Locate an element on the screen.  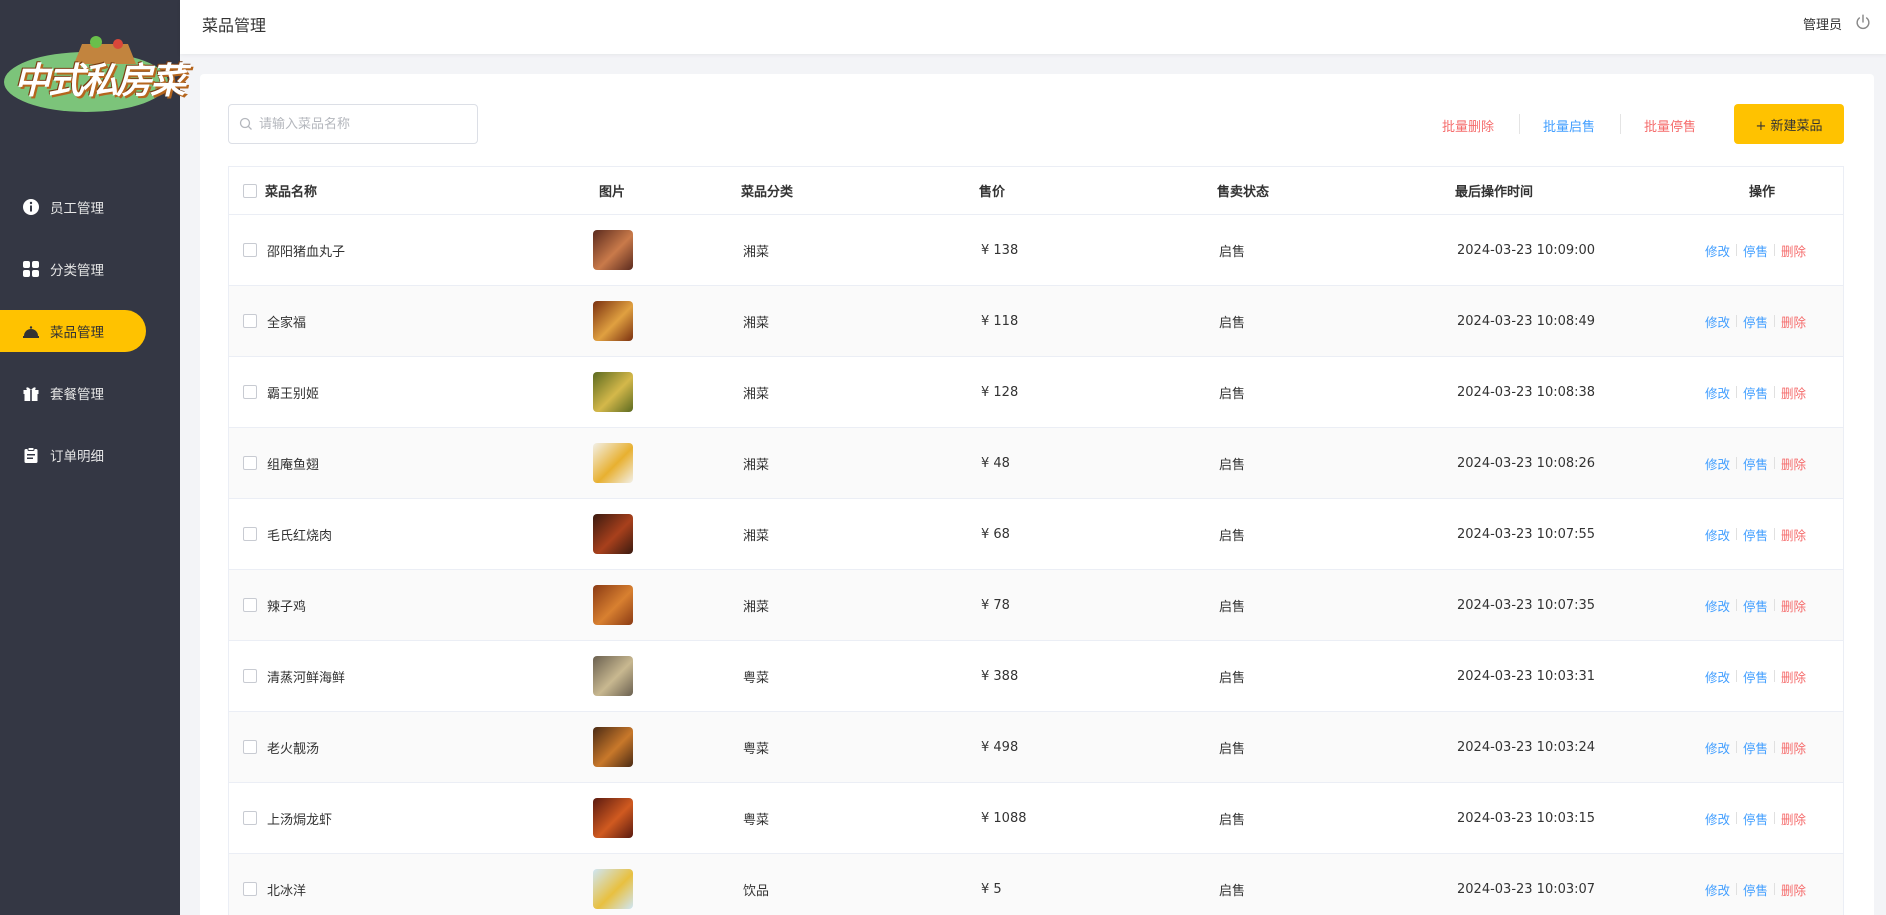
table-header: 菜品名称 图片 菜品分类 售价 售卖状态 最后操作时间 操作 is located at coordinates (1036, 191).